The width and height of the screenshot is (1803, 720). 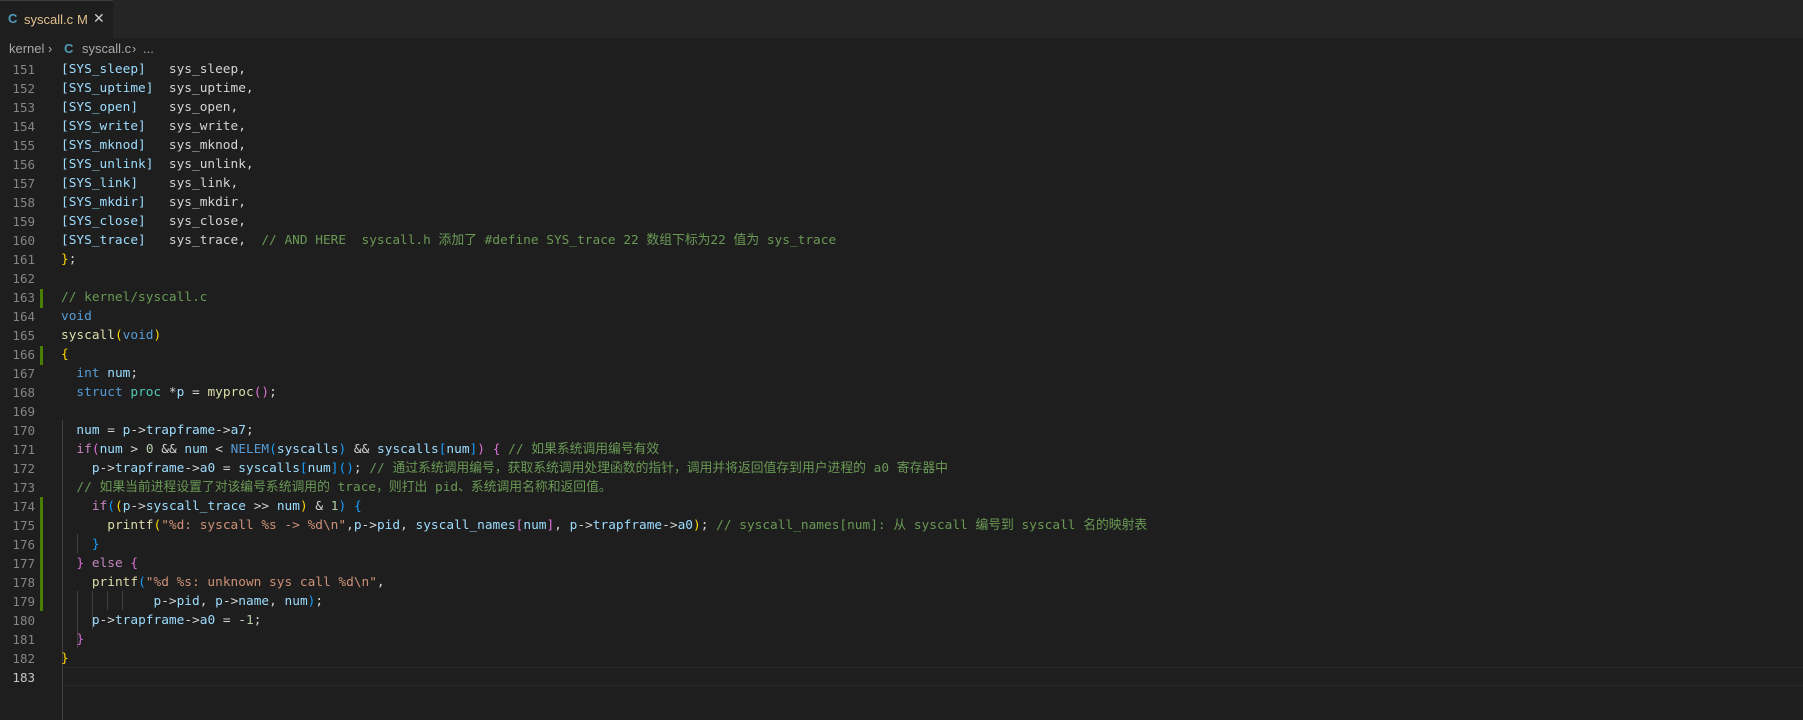 What do you see at coordinates (901, 544) in the screenshot?
I see `code-line: 176 }` at bounding box center [901, 544].